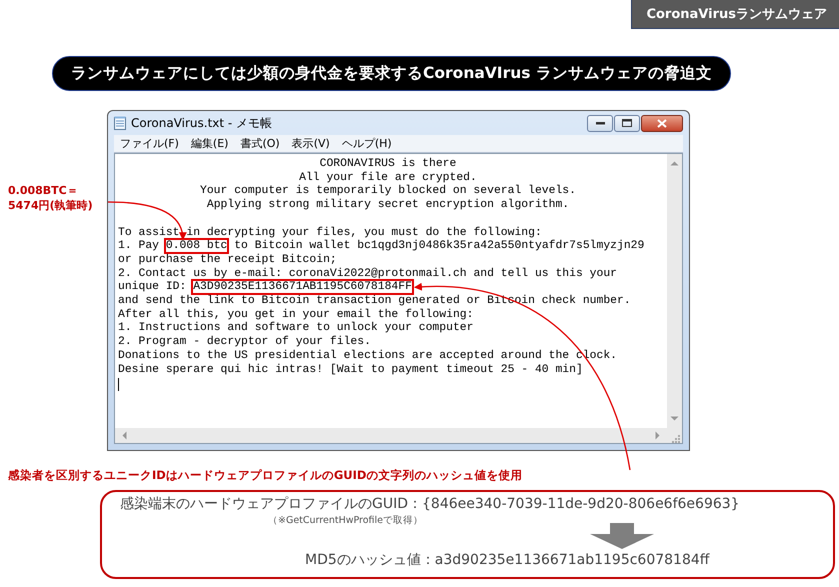 The height and width of the screenshot is (587, 839). I want to click on menu-item: ヘルプ(H), so click(367, 143).